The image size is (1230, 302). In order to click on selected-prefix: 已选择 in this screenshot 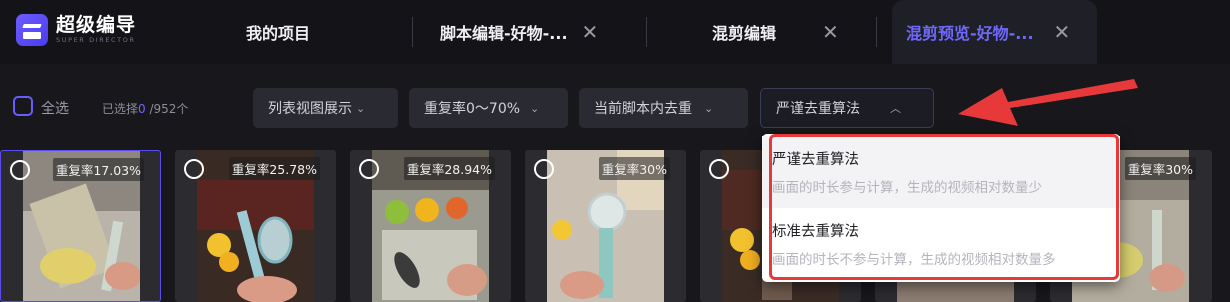, I will do `click(120, 109)`.